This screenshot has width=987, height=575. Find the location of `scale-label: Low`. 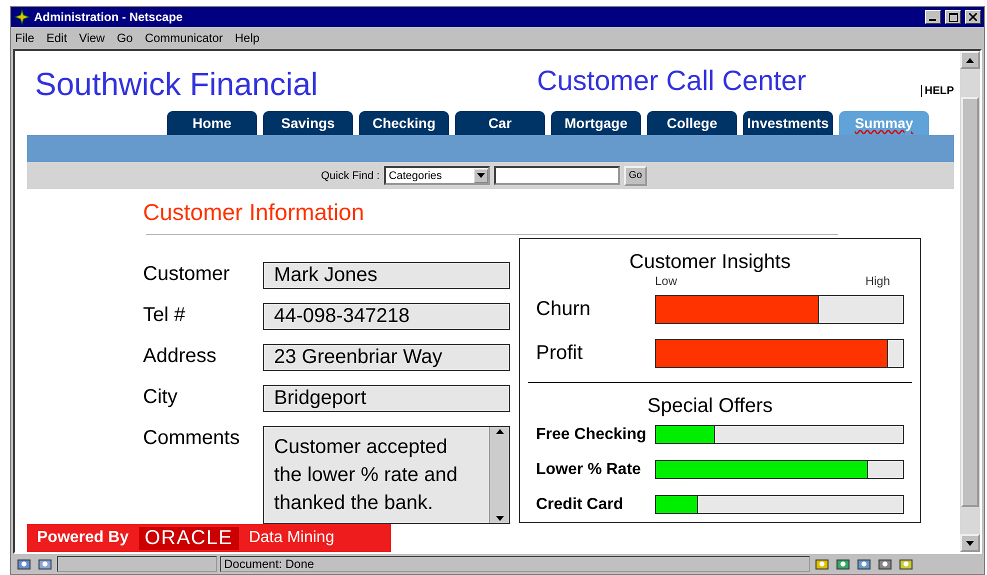

scale-label: Low is located at coordinates (666, 281).